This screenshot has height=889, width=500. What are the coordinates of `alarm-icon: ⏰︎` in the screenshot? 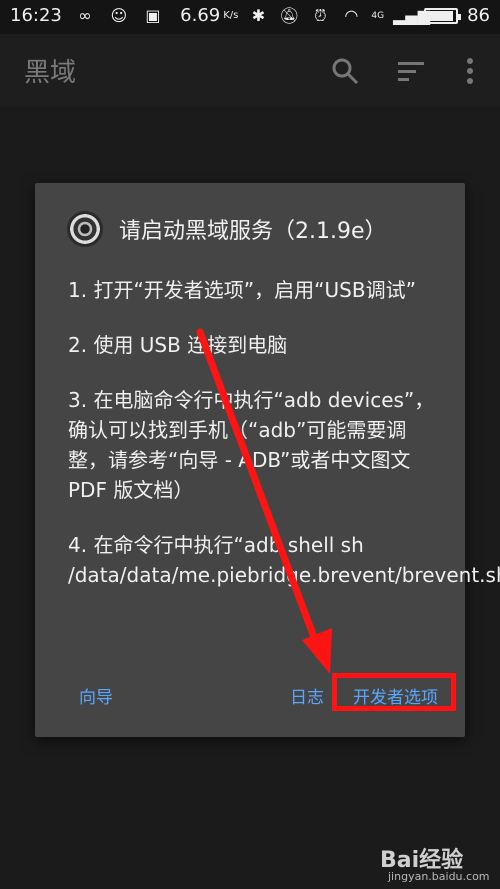 It's located at (320, 15).